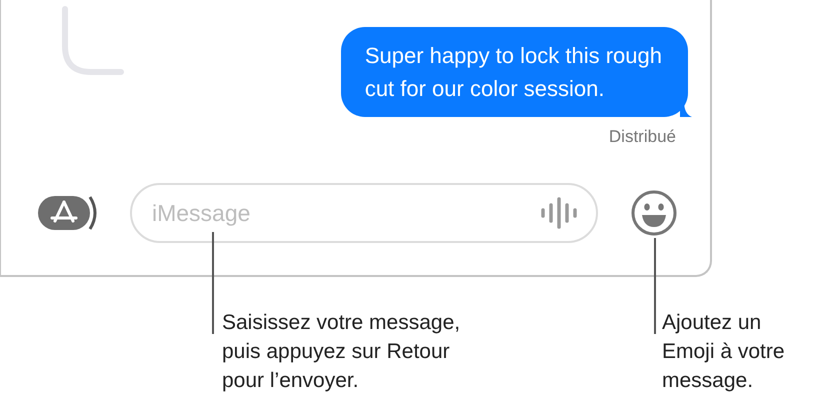 This screenshot has height=414, width=838. What do you see at coordinates (642, 137) in the screenshot?
I see `delivery-status: Distribué` at bounding box center [642, 137].